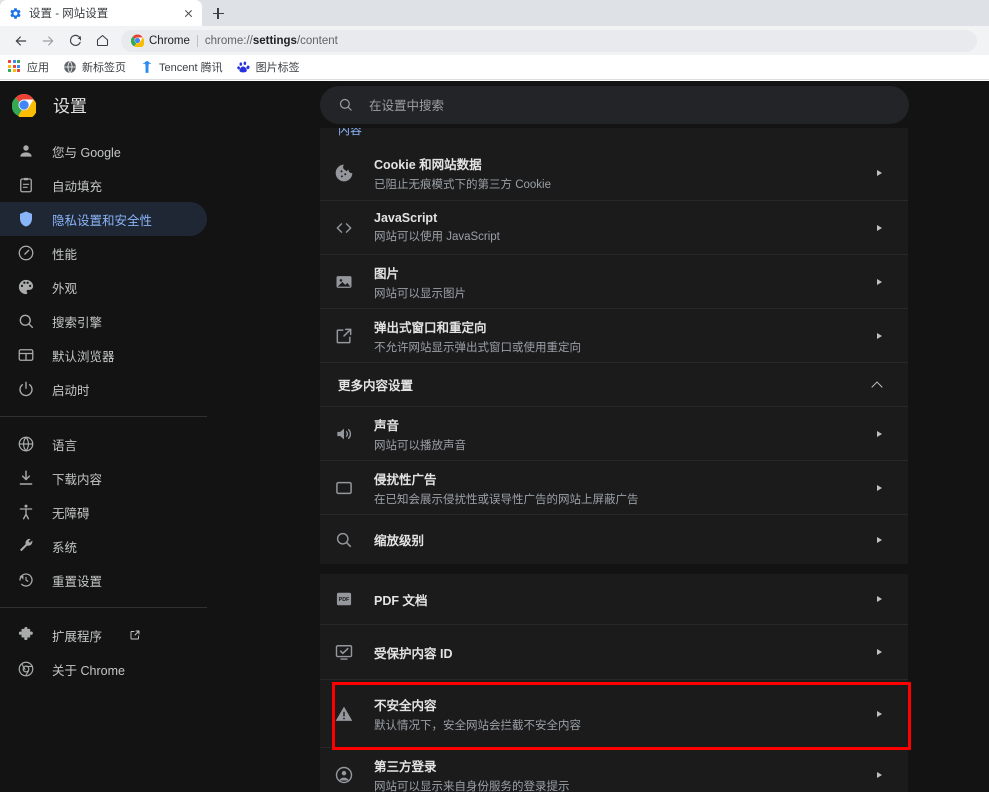 The width and height of the screenshot is (989, 792). Describe the element at coordinates (26, 546) in the screenshot. I see `wrench-icon` at that location.